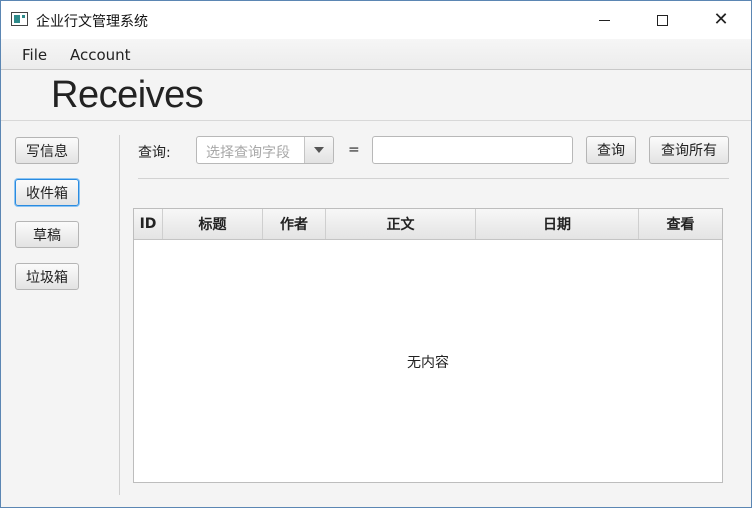 This screenshot has width=752, height=508. I want to click on column-header-title: 标题, so click(213, 224).